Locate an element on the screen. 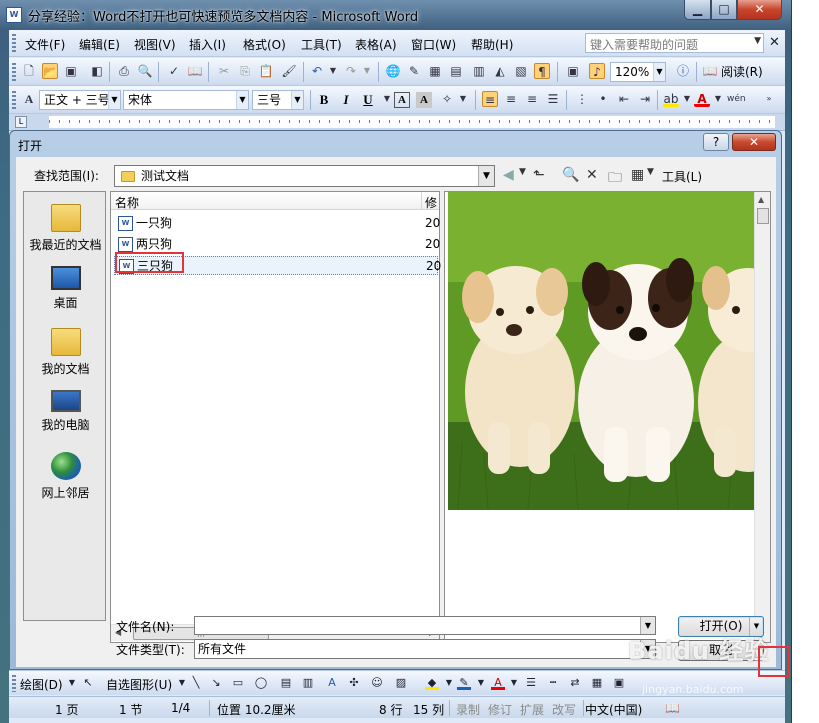 The image size is (819, 723). help-search-input: 键入需要帮助的问题 ▼ is located at coordinates (674, 43).